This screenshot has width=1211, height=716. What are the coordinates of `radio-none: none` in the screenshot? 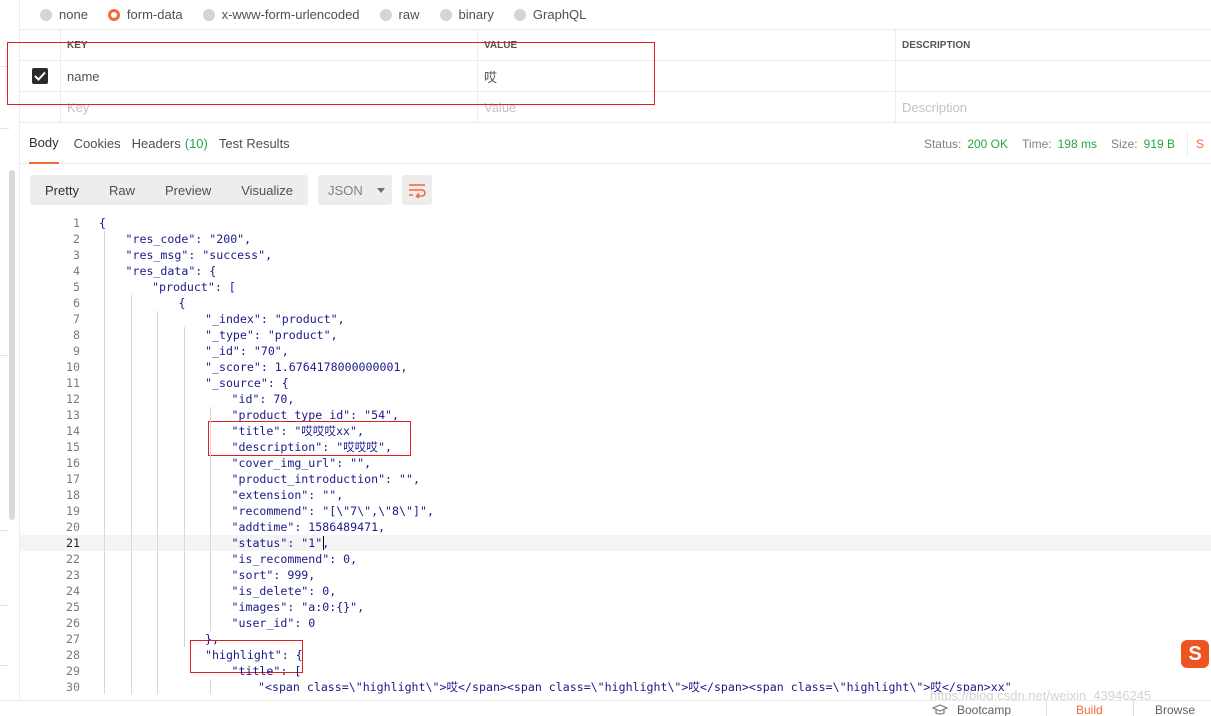 It's located at (64, 14).